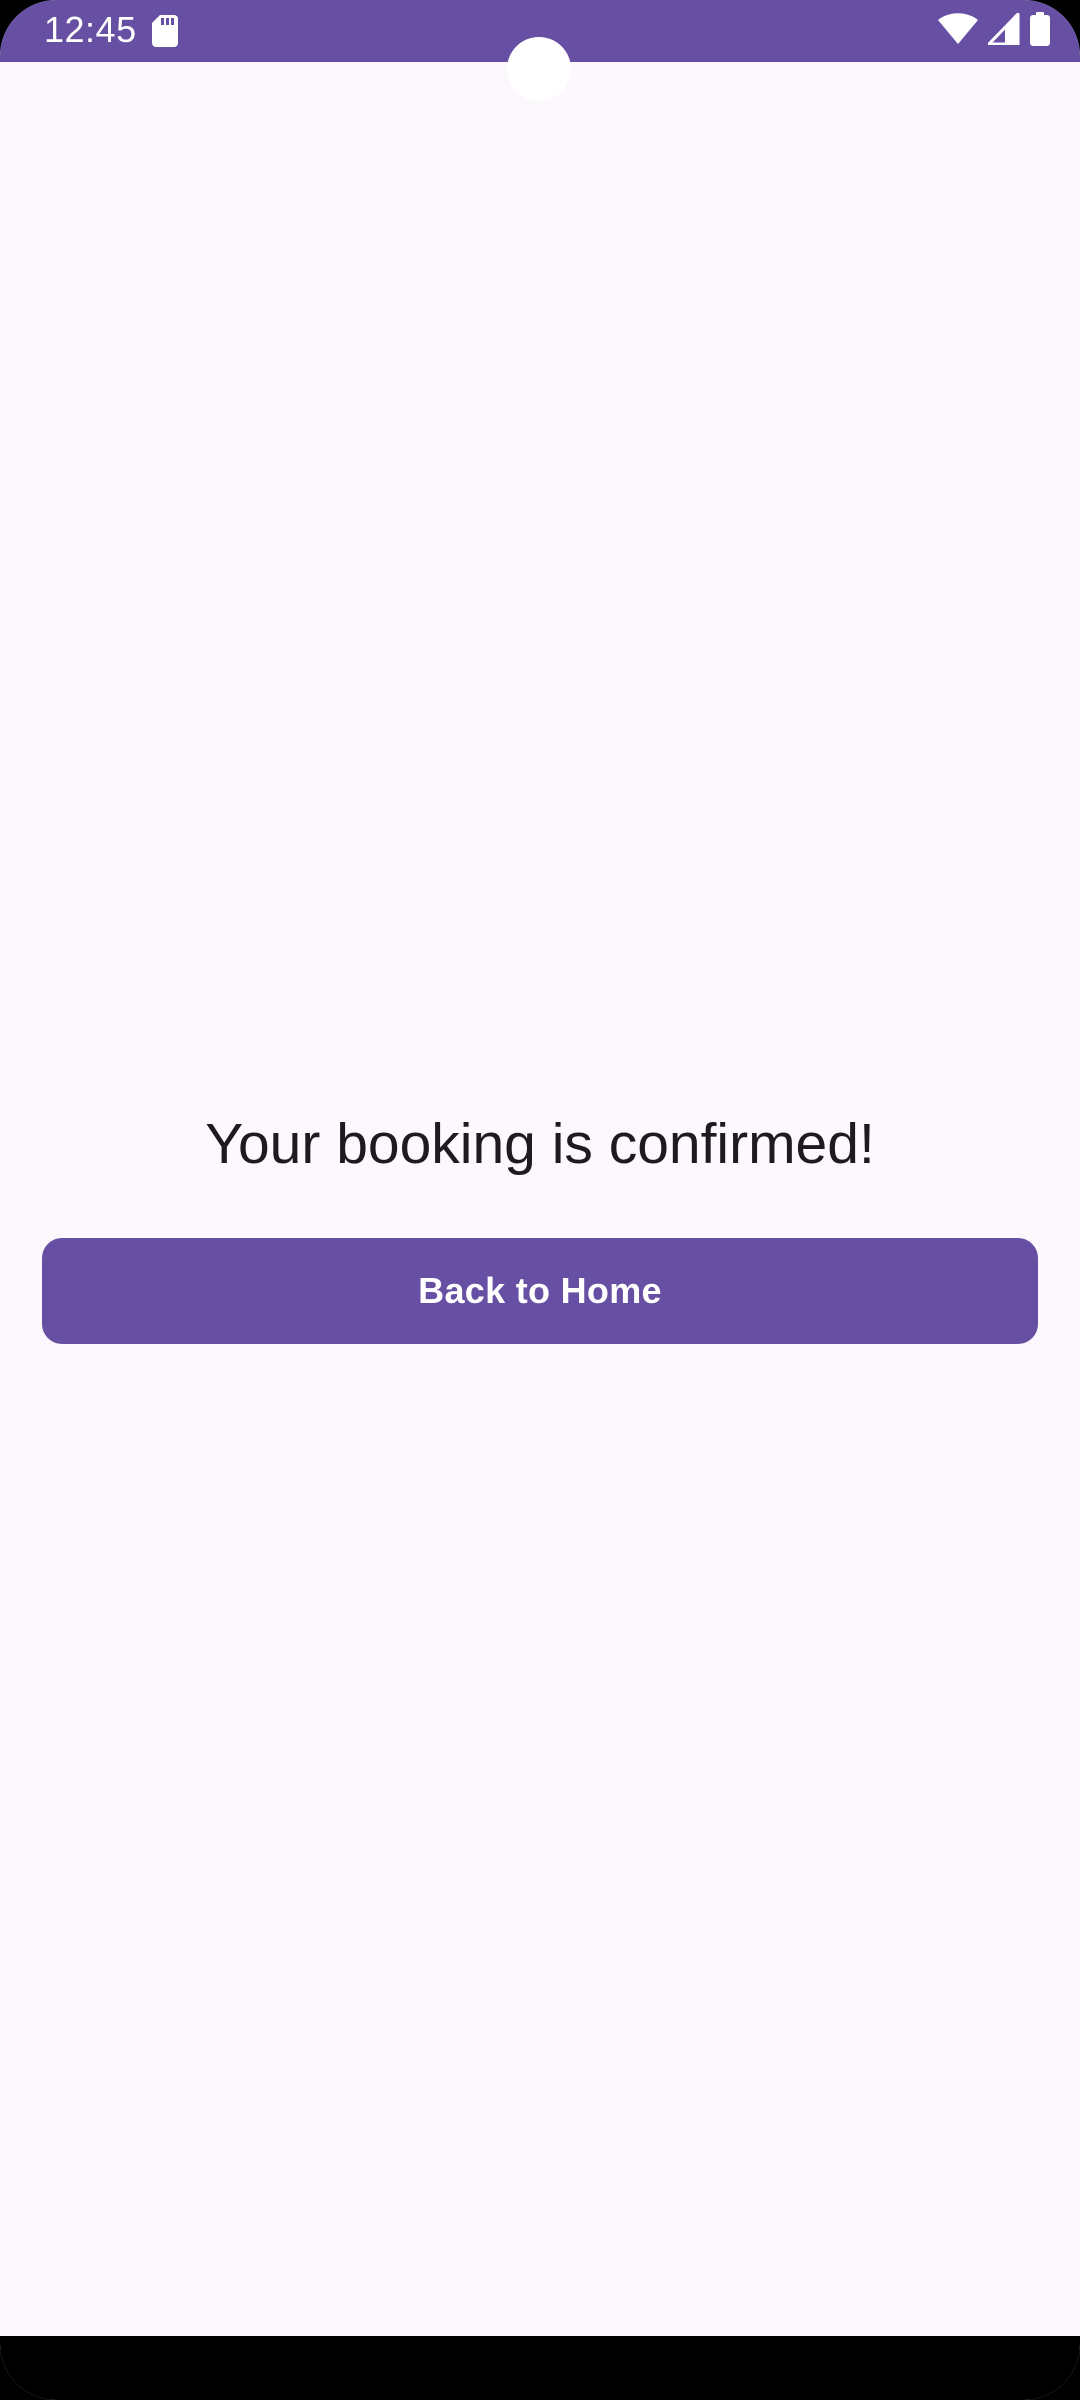 Image resolution: width=1080 pixels, height=2400 pixels. Describe the element at coordinates (165, 31) in the screenshot. I see `sd-card-icon` at that location.